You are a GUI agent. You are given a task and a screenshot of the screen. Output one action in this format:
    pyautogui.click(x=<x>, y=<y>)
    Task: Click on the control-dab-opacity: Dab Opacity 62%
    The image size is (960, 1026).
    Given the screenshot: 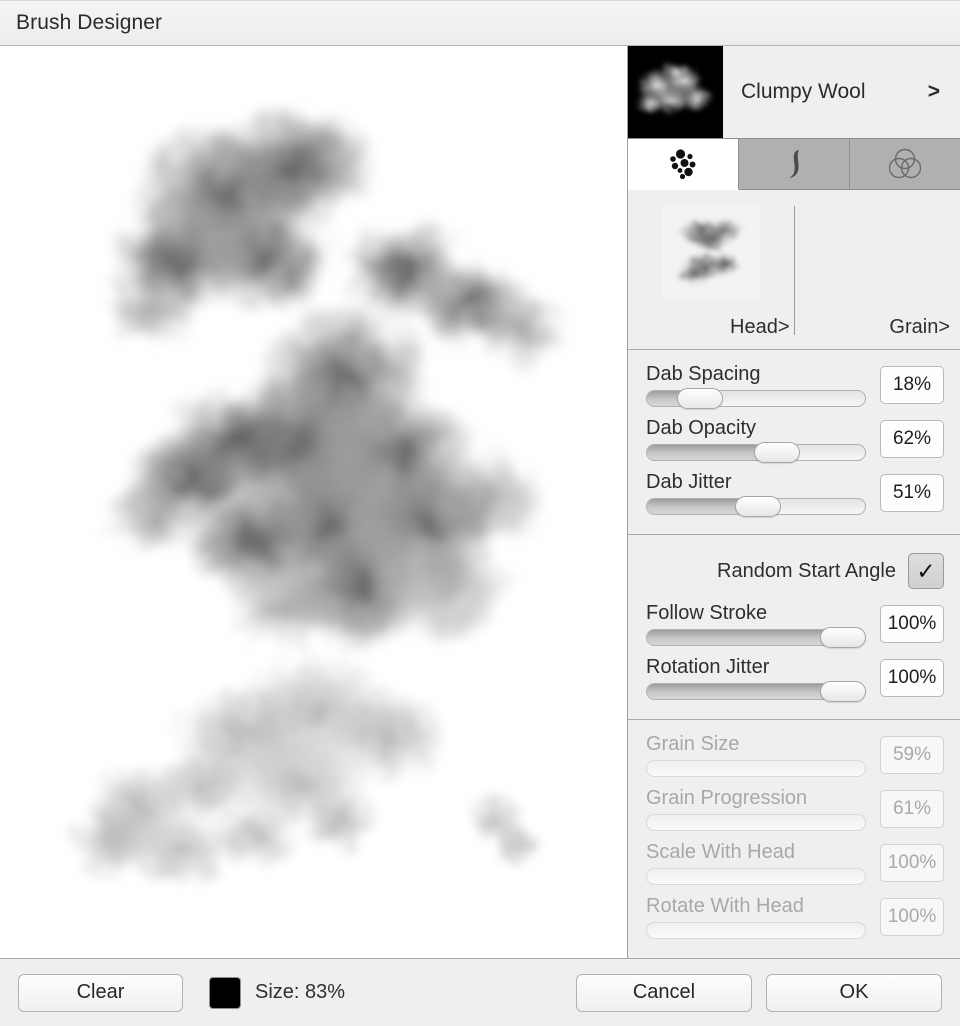 What is the action you would take?
    pyautogui.click(x=794, y=438)
    